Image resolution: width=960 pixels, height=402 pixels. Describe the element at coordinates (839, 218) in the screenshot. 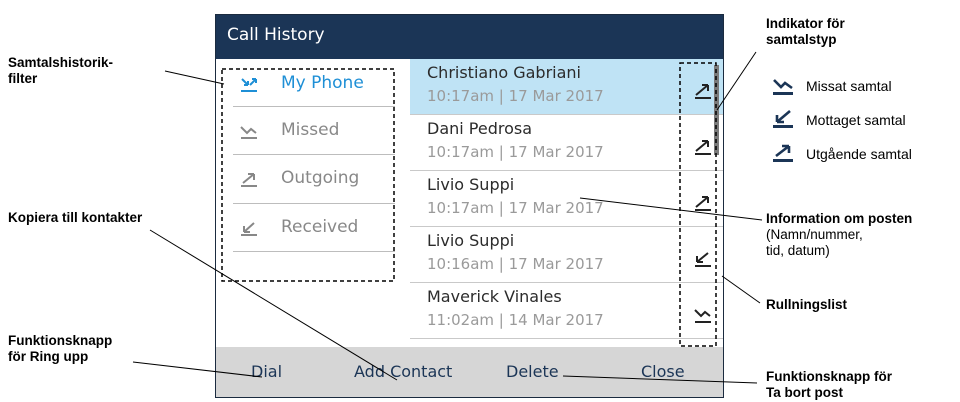

I see `annotation-line: Information om posten` at that location.